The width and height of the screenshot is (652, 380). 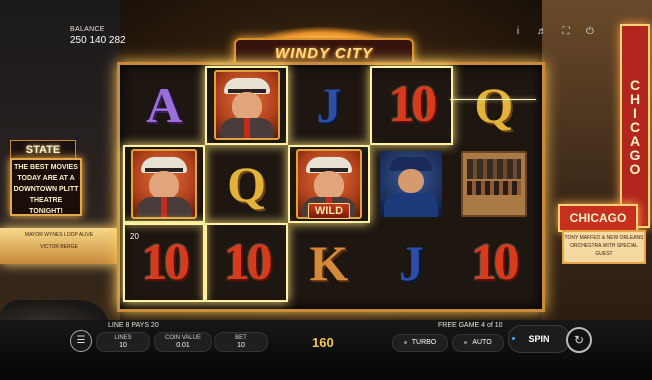 I want to click on lines-control: LINES 10, so click(x=123, y=342).